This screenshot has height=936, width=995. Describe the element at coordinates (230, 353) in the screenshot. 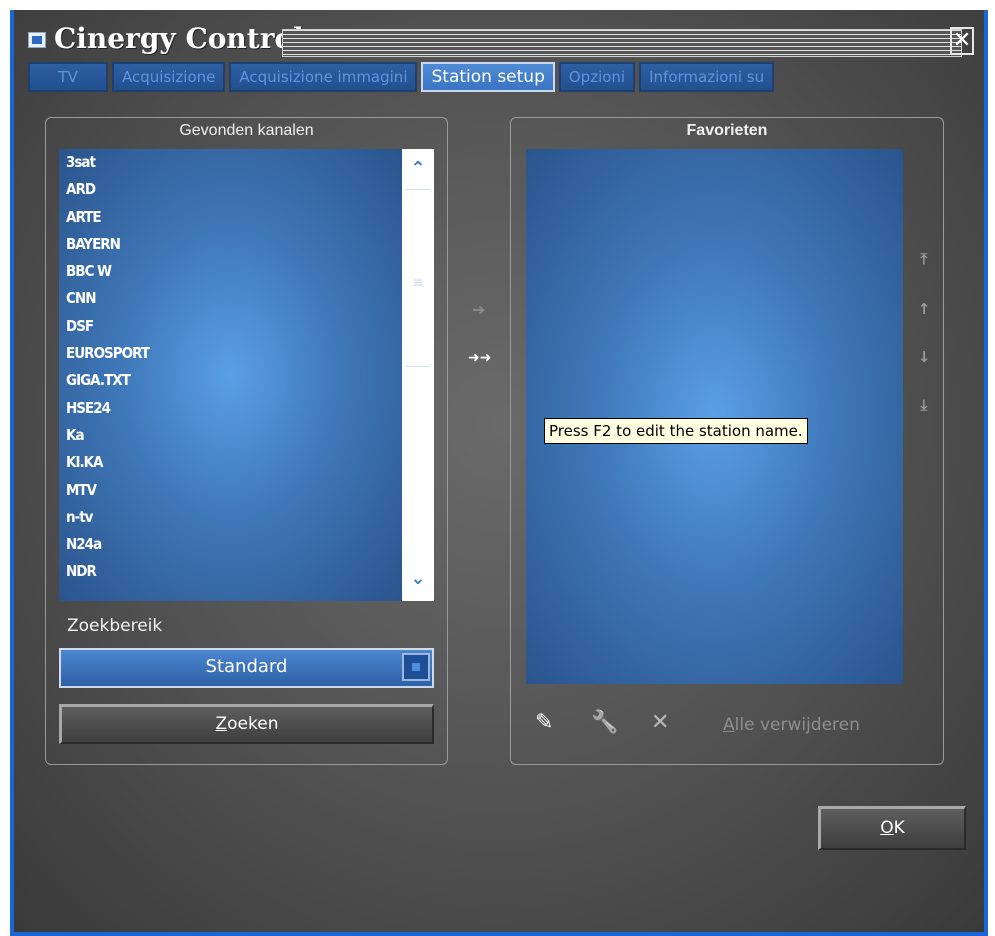

I see `list-item: EUROSPORT` at that location.